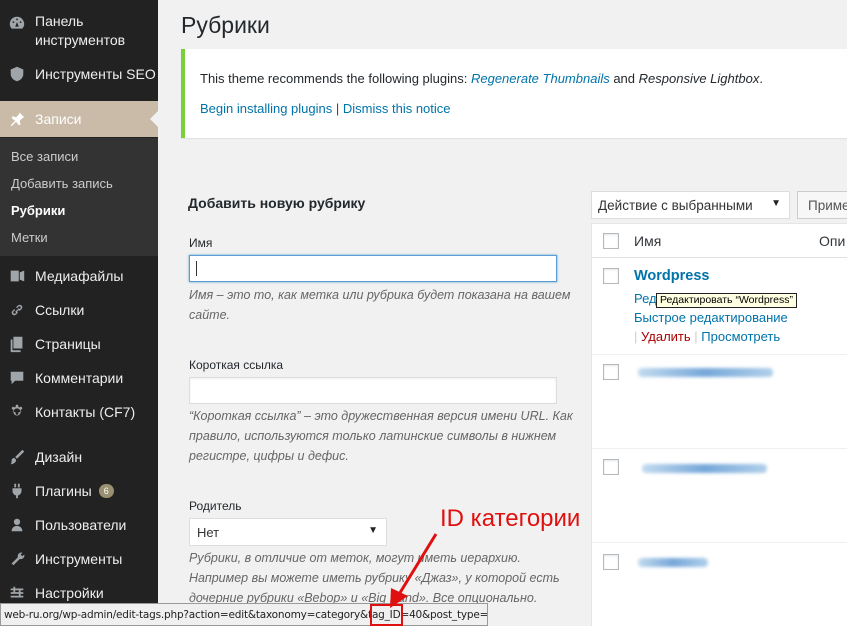 This screenshot has width=847, height=626. Describe the element at coordinates (236, 365) in the screenshot. I see `slug-label: Короткая ссылка` at that location.